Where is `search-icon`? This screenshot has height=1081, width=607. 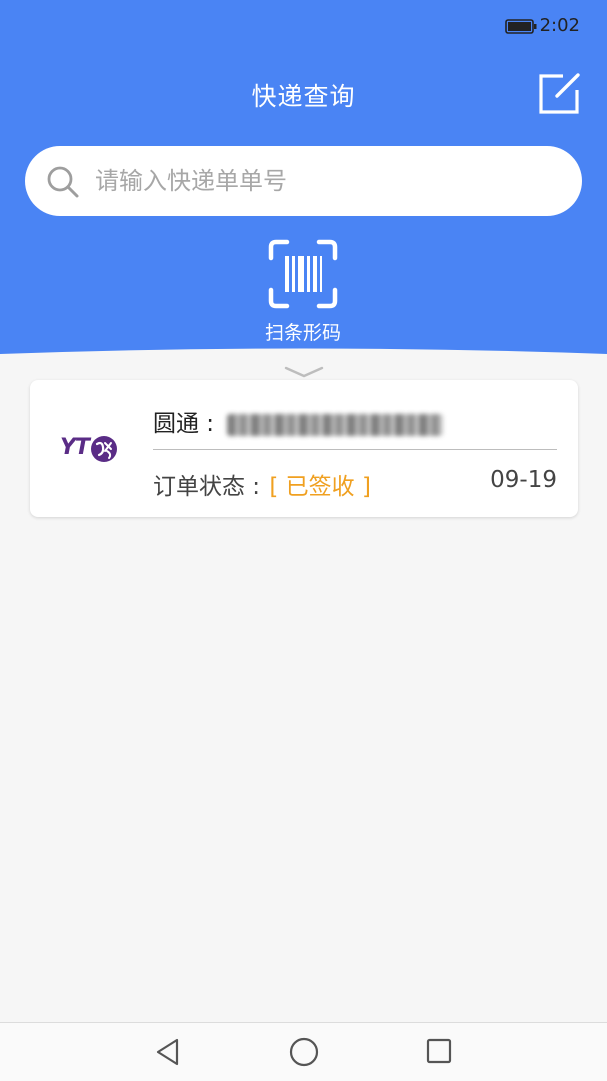 search-icon is located at coordinates (63, 182).